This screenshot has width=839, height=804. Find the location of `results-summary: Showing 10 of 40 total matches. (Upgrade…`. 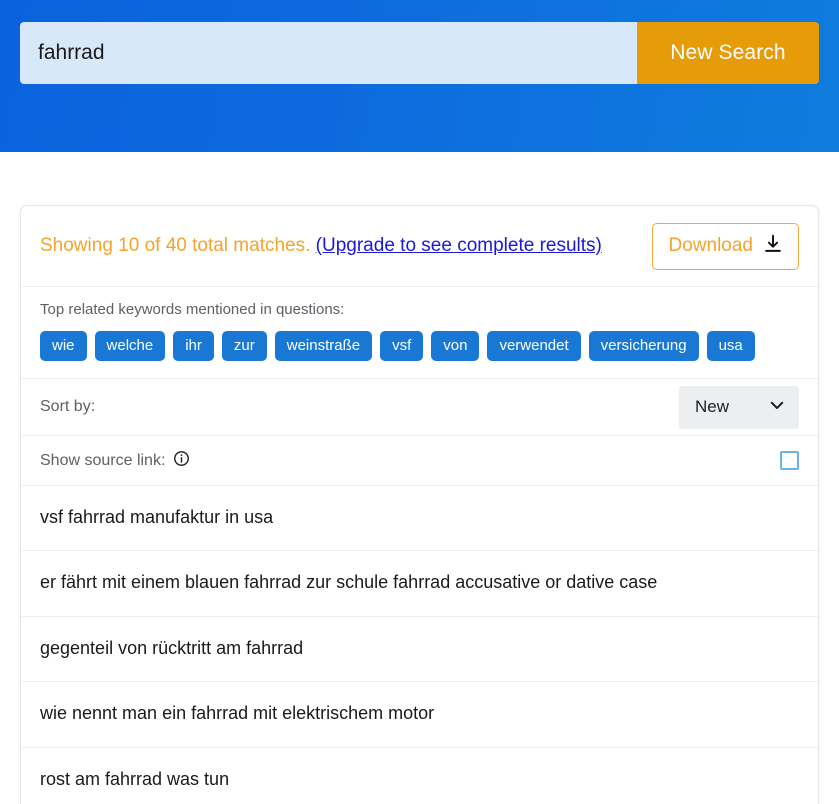

results-summary: Showing 10 of 40 total matches. (Upgrade… is located at coordinates (321, 246).